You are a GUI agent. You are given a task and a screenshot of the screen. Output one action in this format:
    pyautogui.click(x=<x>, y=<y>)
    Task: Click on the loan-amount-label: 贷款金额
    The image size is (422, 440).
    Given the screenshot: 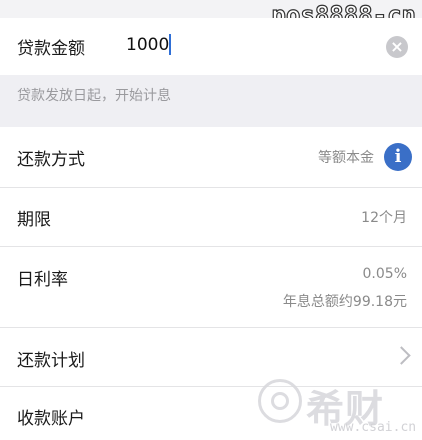 What is the action you would take?
    pyautogui.click(x=51, y=49)
    